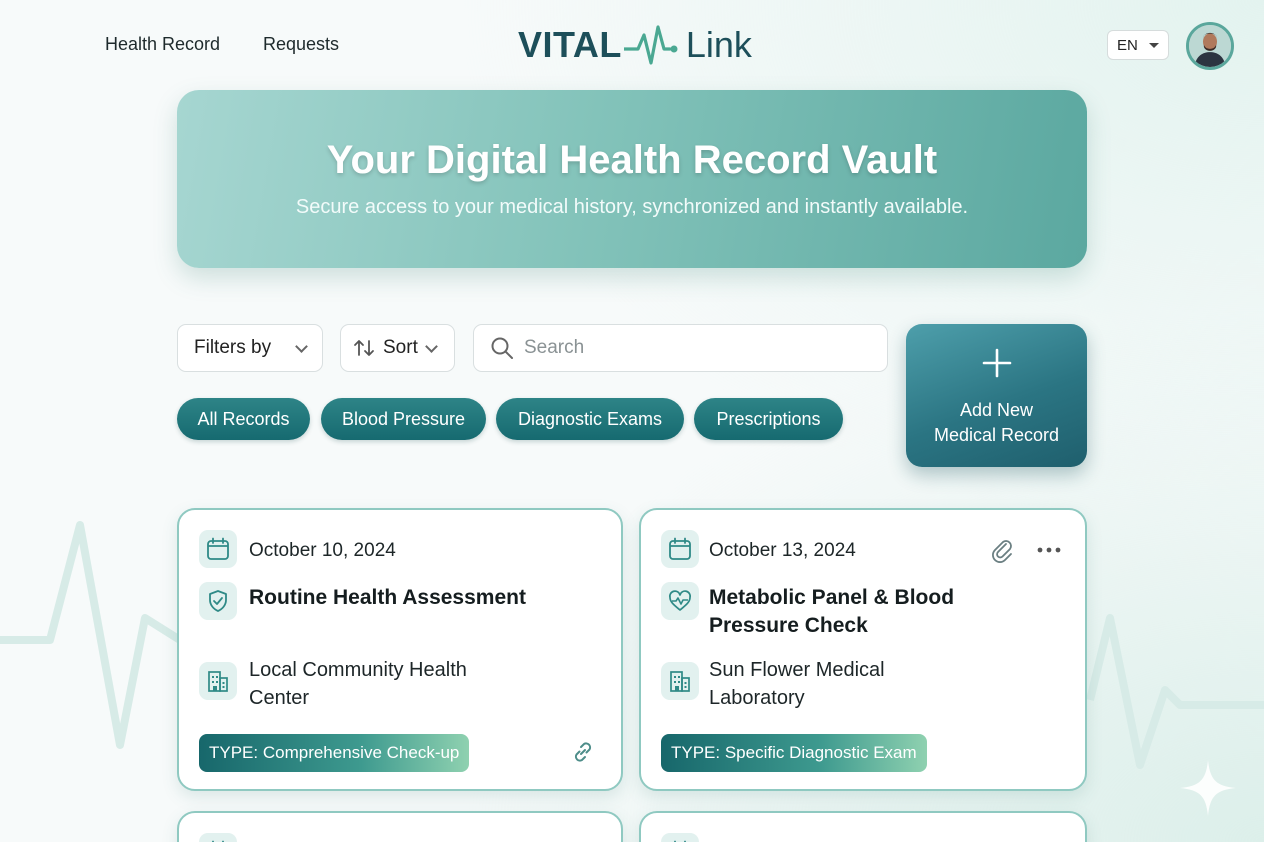 Image resolution: width=1264 pixels, height=842 pixels. What do you see at coordinates (301, 44) in the screenshot?
I see `nav-link-requests: Requests` at bounding box center [301, 44].